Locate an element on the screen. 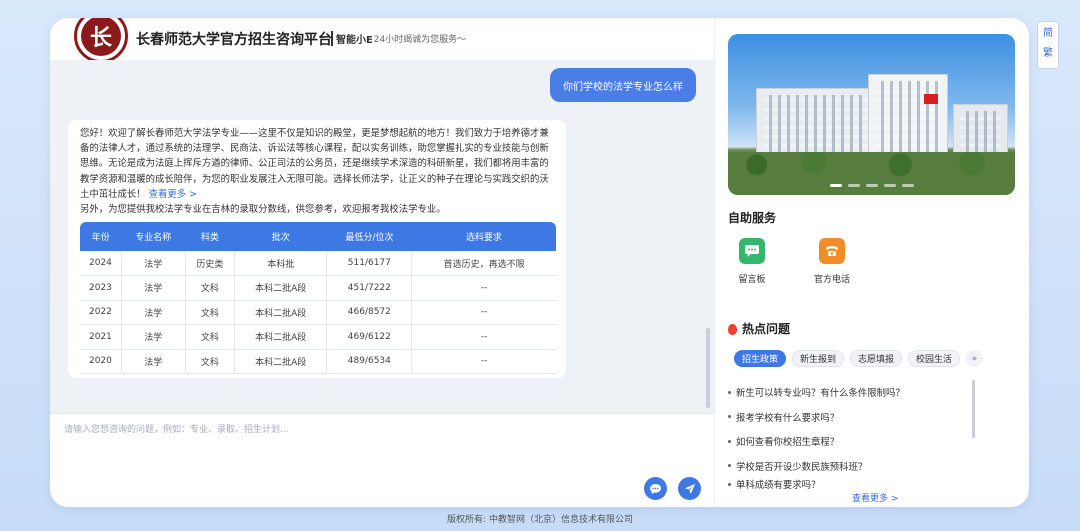  table-cell: 2022 is located at coordinates (101, 313).